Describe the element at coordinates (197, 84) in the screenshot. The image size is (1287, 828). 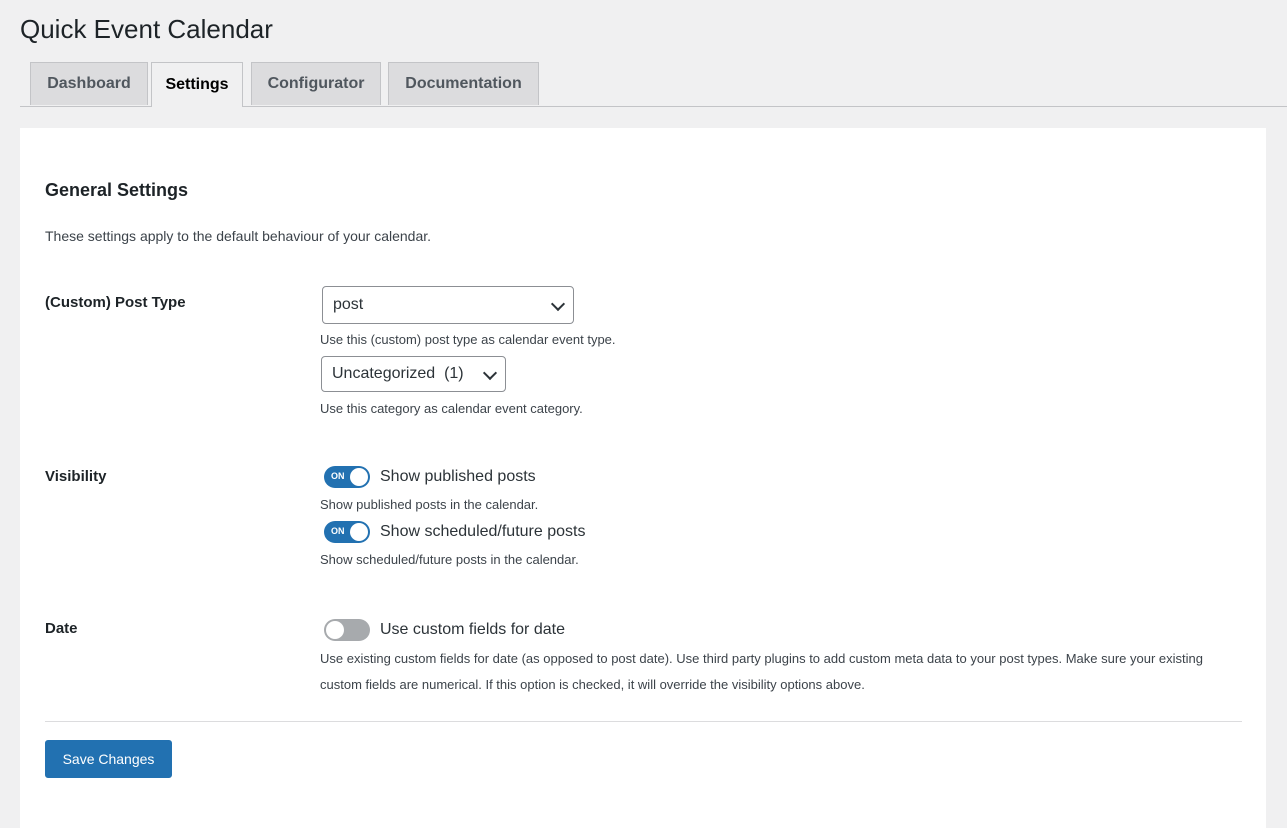
I see `tab-settings: Settings` at that location.